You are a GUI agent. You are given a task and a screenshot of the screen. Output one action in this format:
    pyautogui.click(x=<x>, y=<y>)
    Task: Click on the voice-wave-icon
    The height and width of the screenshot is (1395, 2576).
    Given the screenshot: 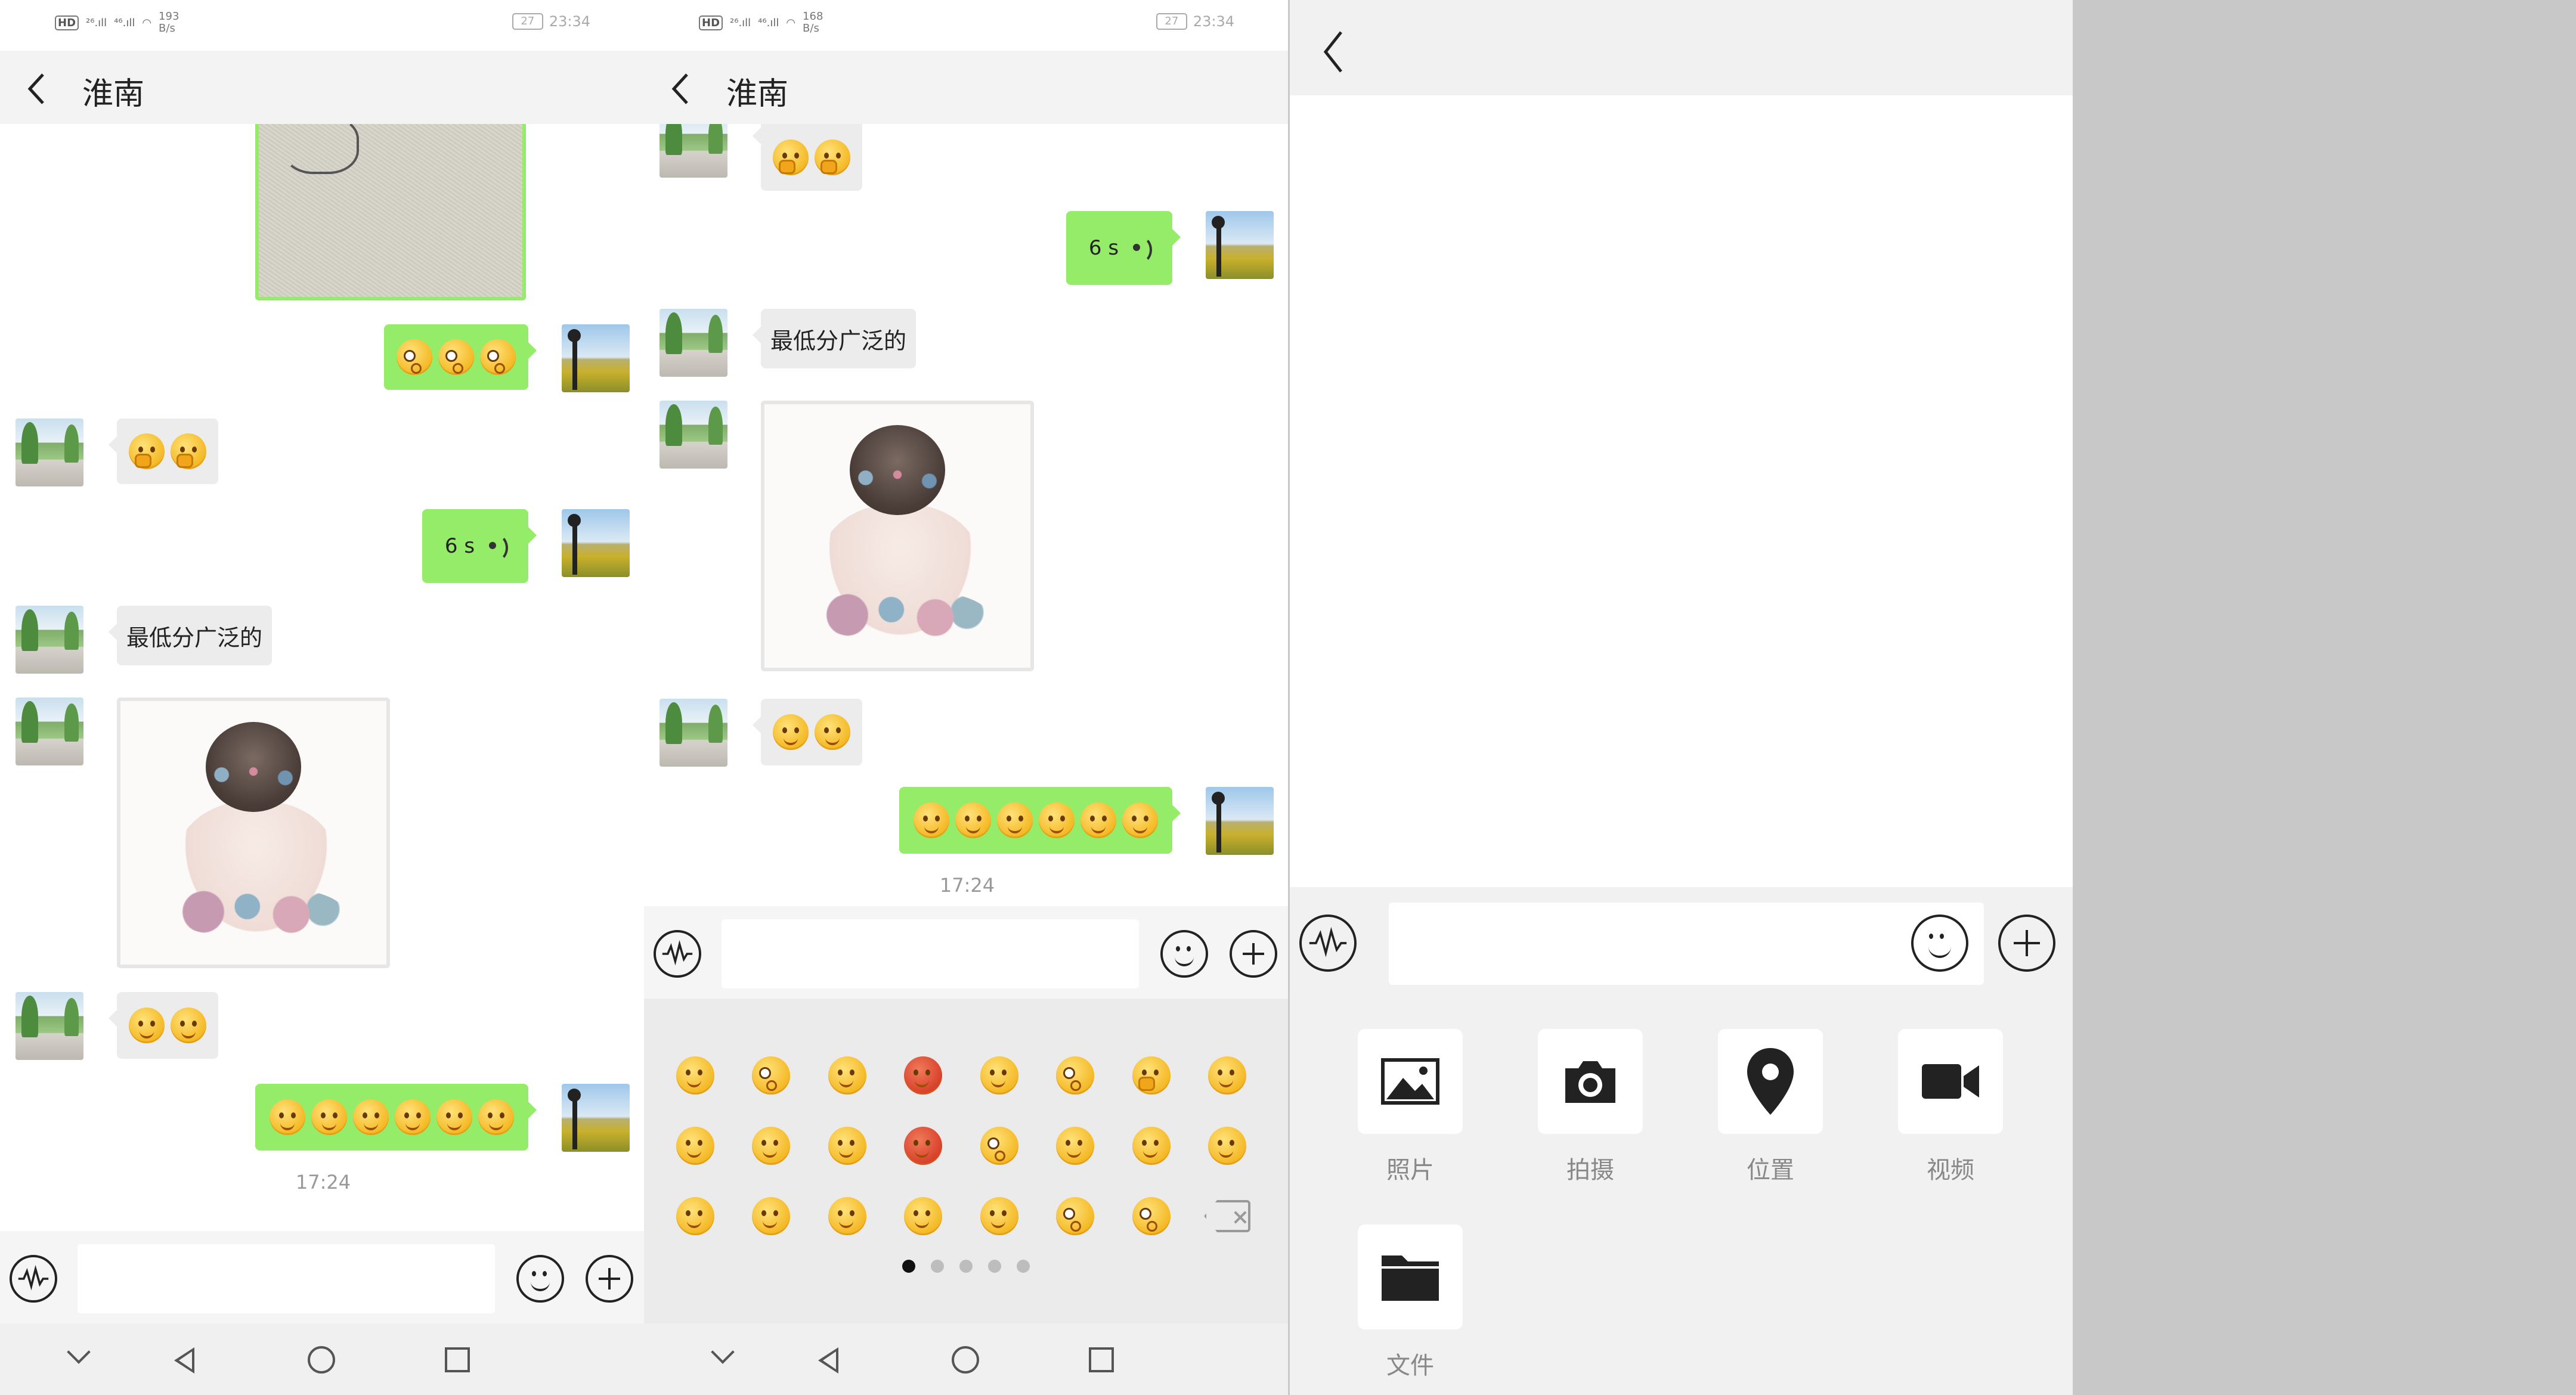 What is the action you would take?
    pyautogui.click(x=497, y=548)
    